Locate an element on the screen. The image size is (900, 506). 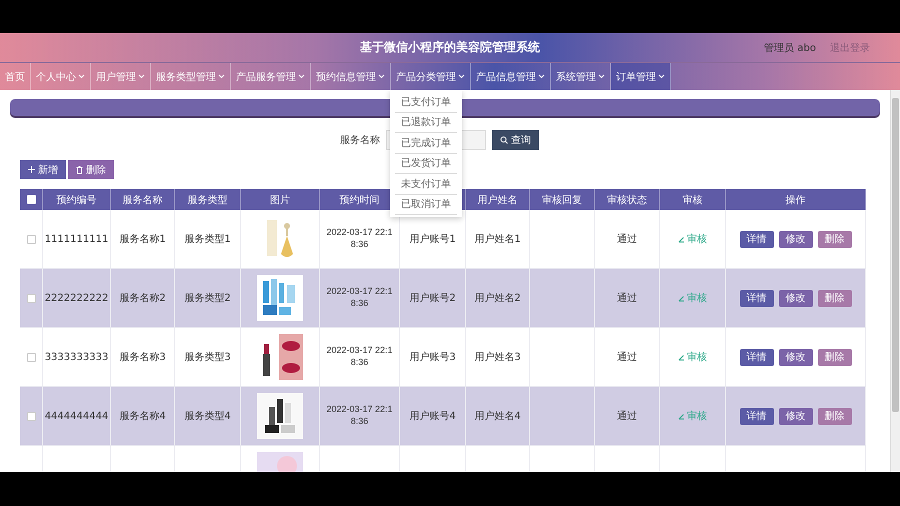
column-header: 审核回复 is located at coordinates (562, 200).